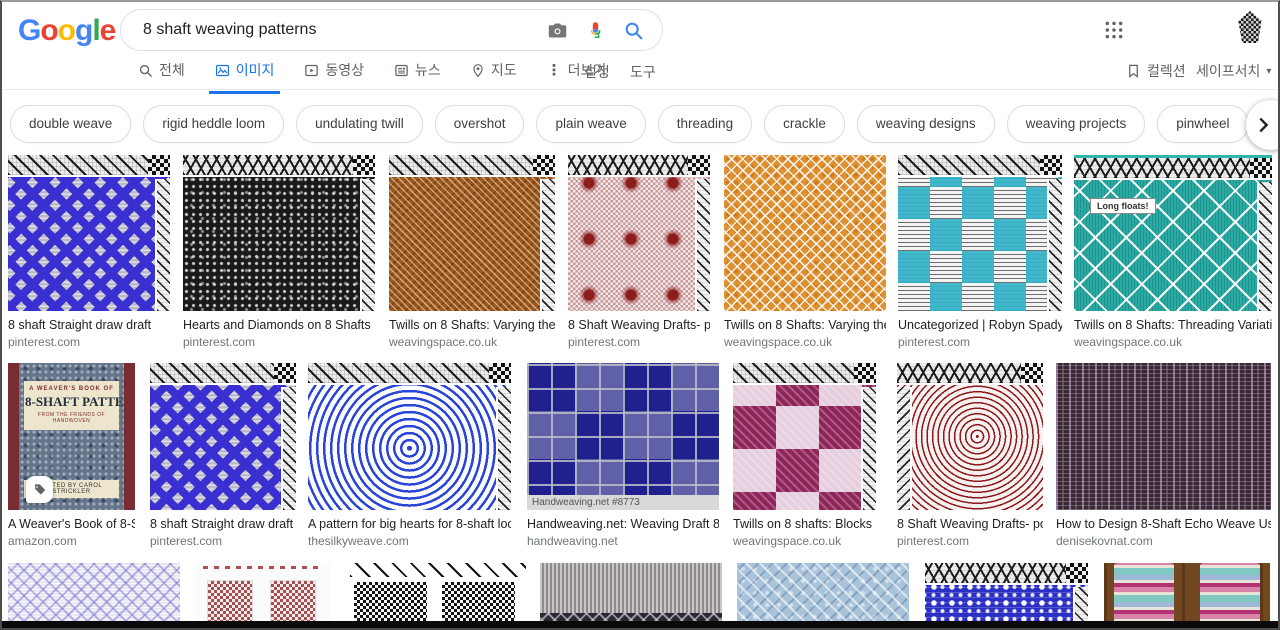 The height and width of the screenshot is (630, 1280). Describe the element at coordinates (557, 30) in the screenshot. I see `camera-icon` at that location.